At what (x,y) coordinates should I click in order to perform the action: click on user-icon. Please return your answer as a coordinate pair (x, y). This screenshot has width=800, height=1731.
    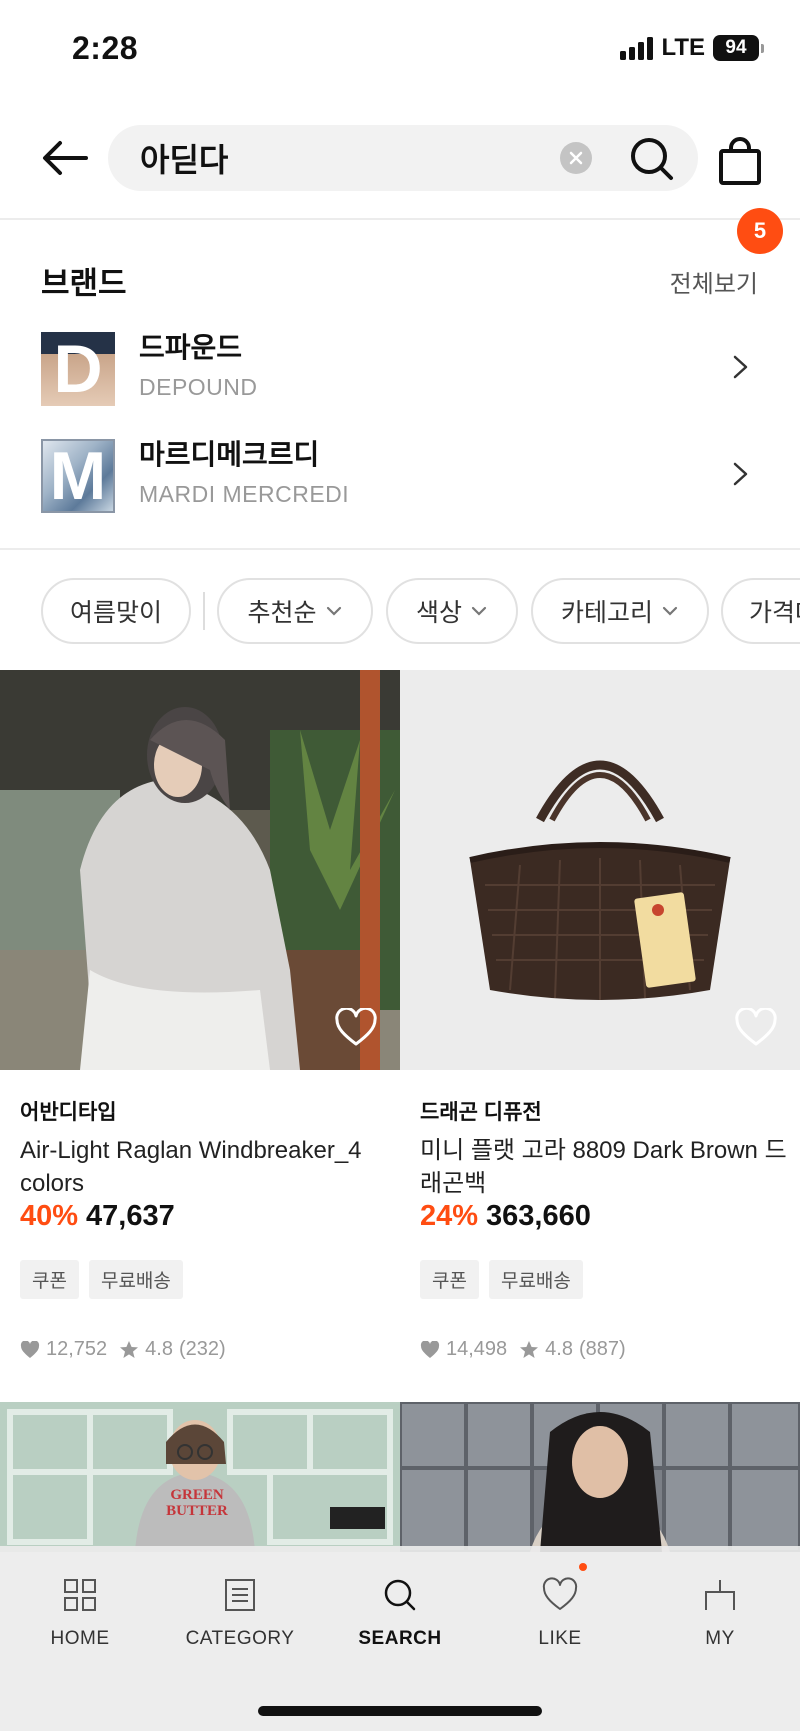
    Looking at the image, I should click on (720, 1595).